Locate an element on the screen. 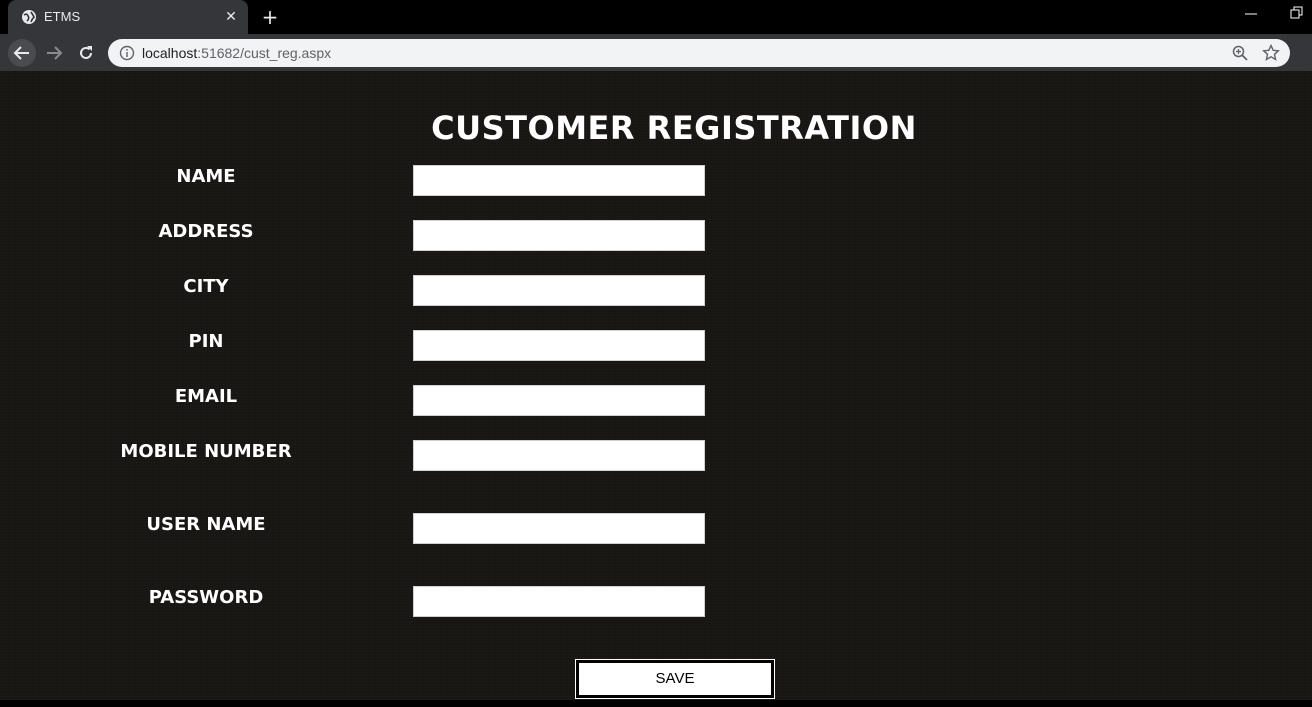  email-label: EMAIL is located at coordinates (206, 396).